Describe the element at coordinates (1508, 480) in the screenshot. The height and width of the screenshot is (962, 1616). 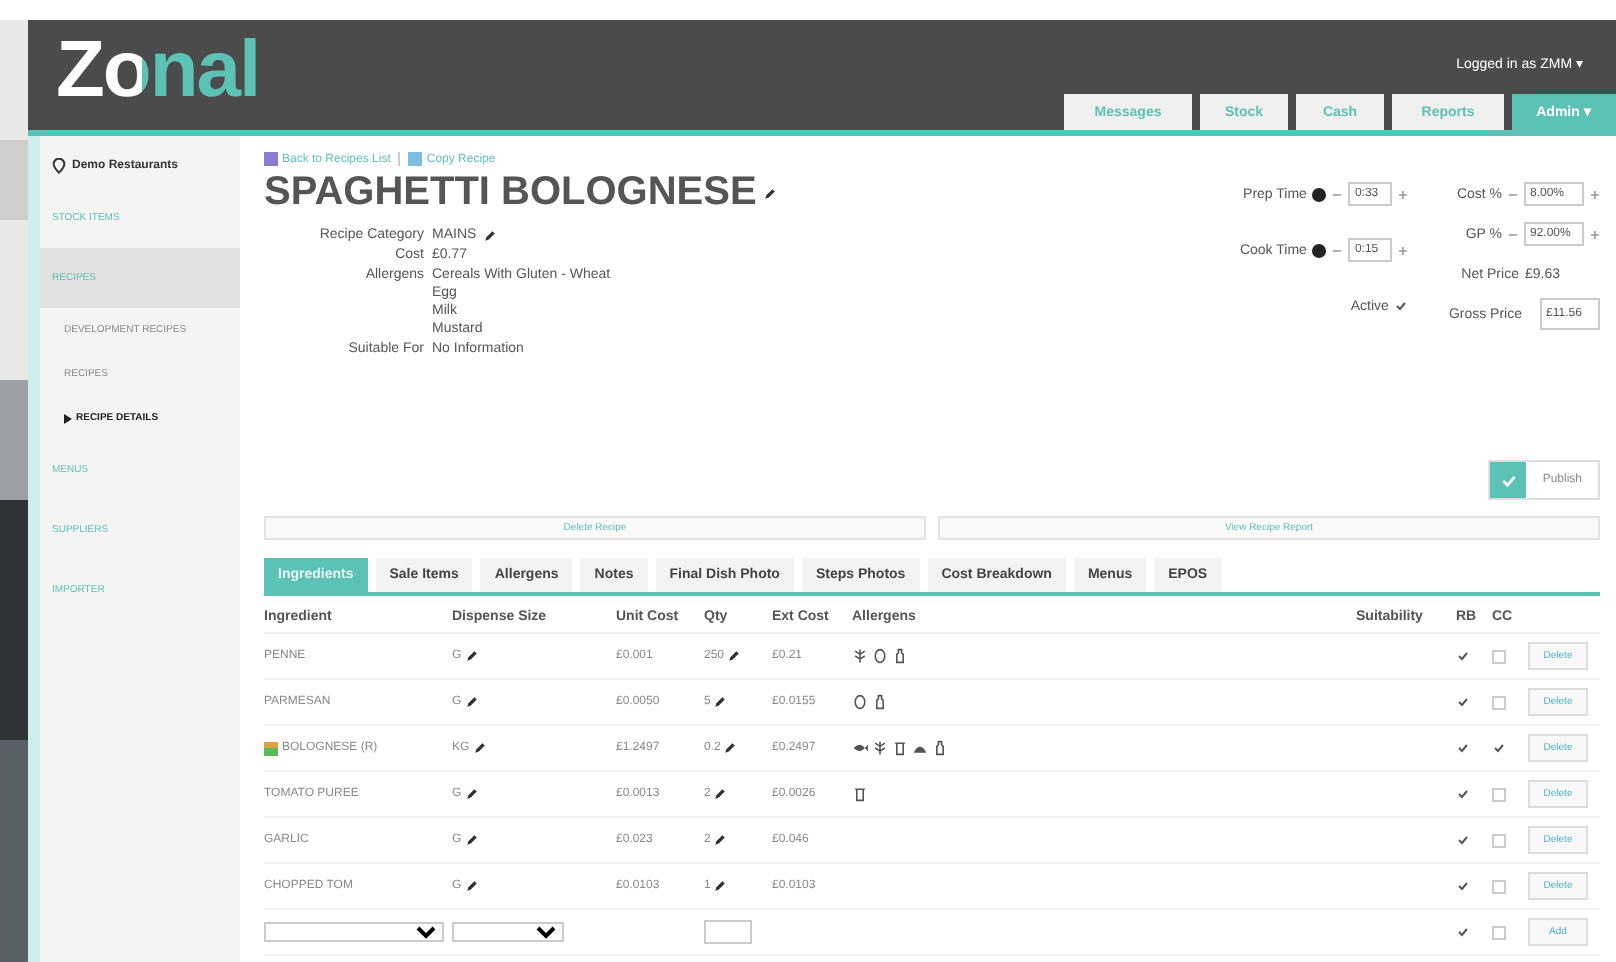
I see `check-icon` at that location.